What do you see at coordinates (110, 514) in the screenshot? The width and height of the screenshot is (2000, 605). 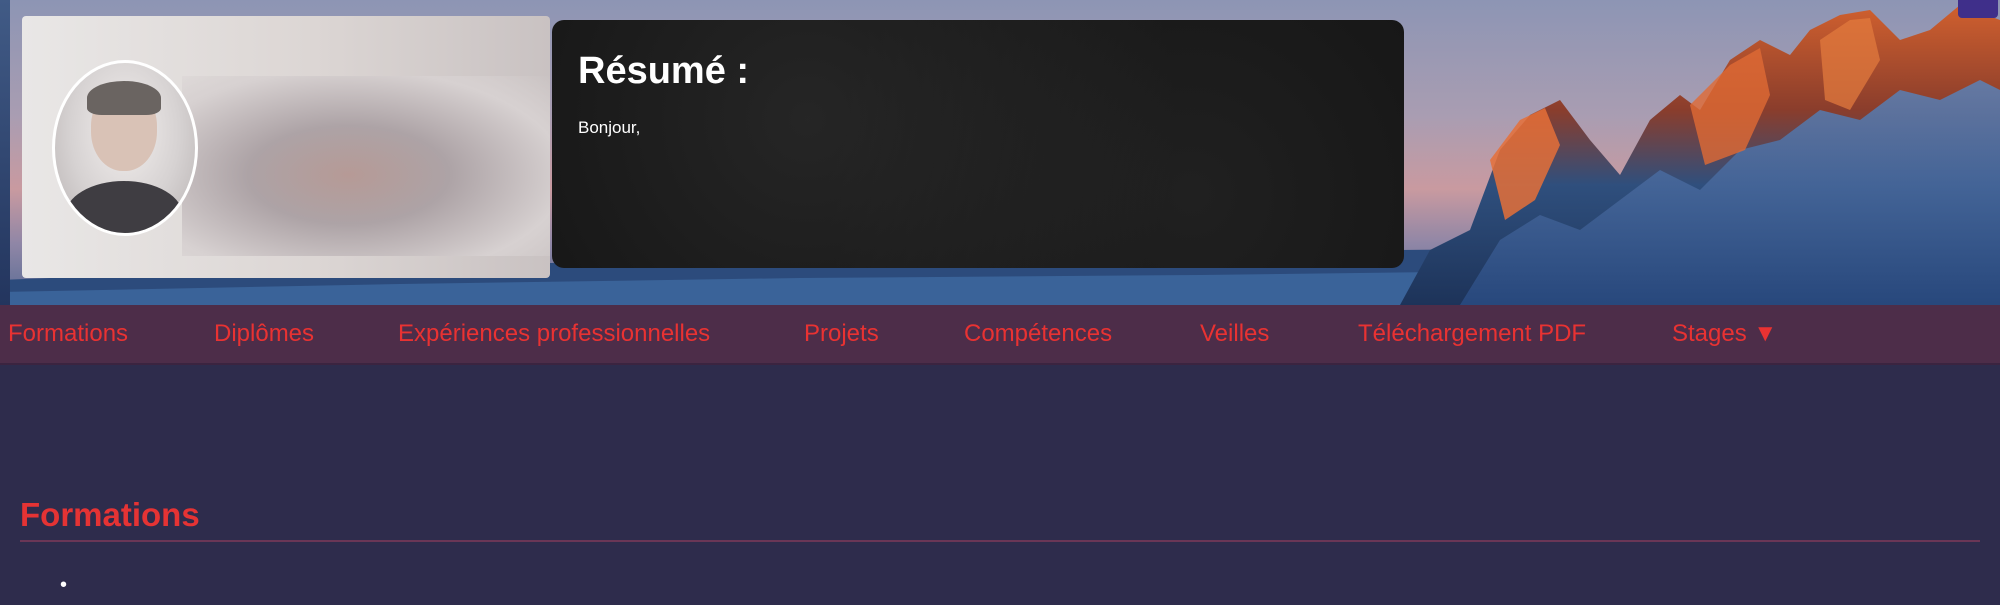 I see `section-title-formations: Formations` at bounding box center [110, 514].